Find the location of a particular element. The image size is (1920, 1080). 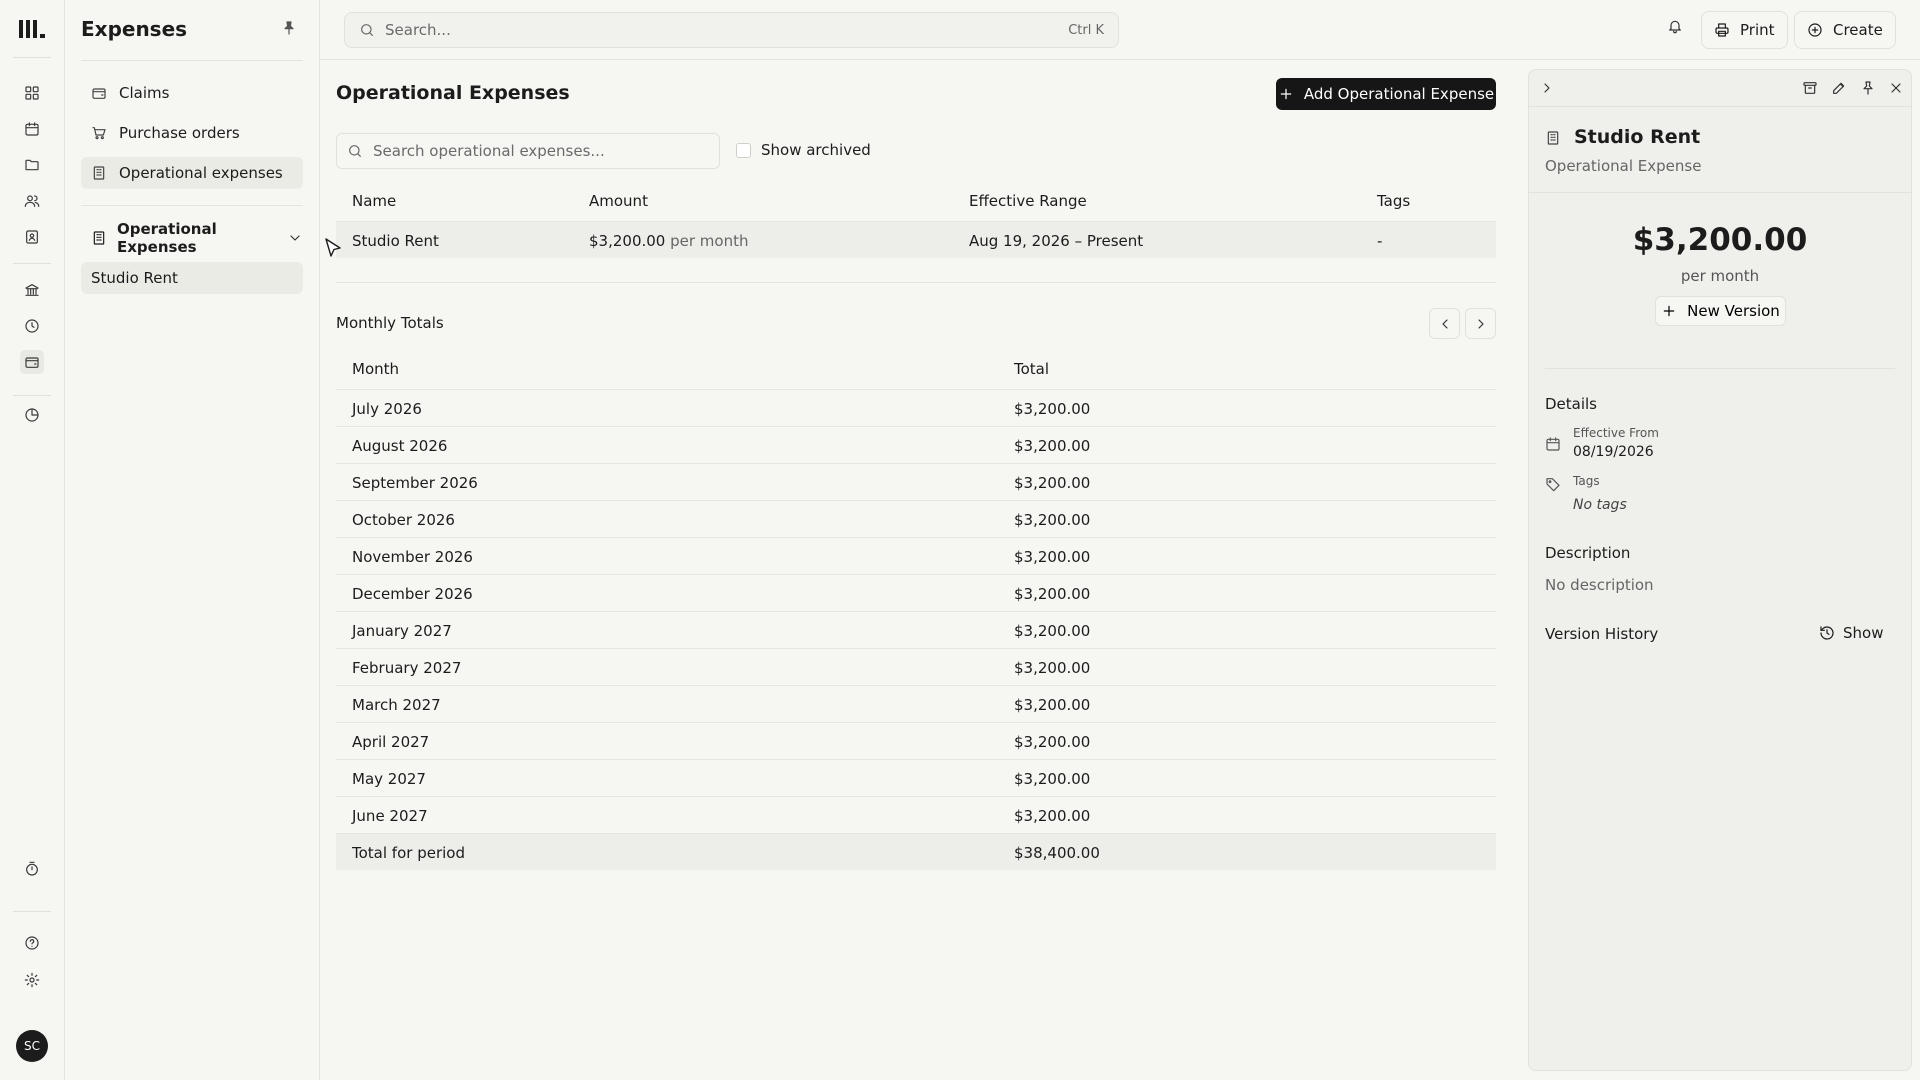

month-cell: April 2027 is located at coordinates (391, 741).